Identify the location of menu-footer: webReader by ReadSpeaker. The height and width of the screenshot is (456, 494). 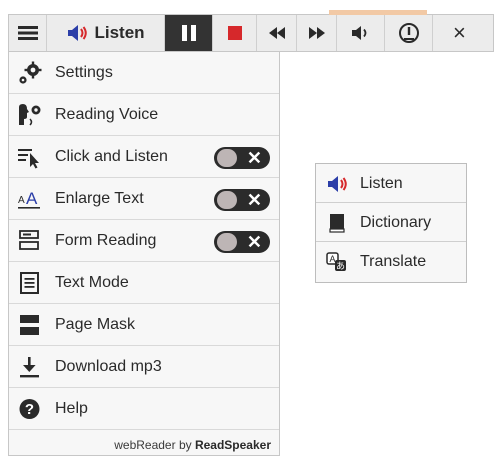
(144, 445).